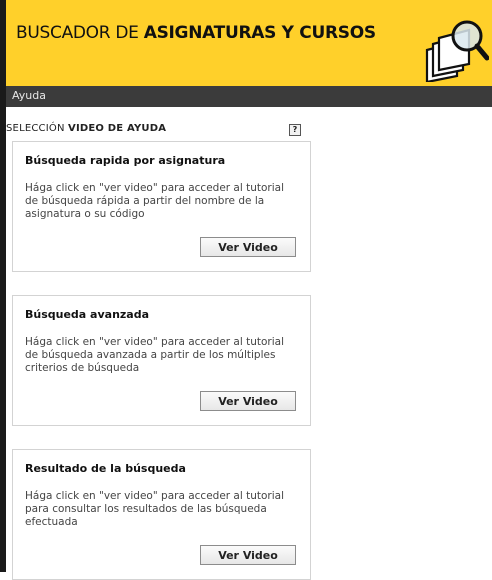  Describe the element at coordinates (457, 51) in the screenshot. I see `search-documents-icon` at that location.